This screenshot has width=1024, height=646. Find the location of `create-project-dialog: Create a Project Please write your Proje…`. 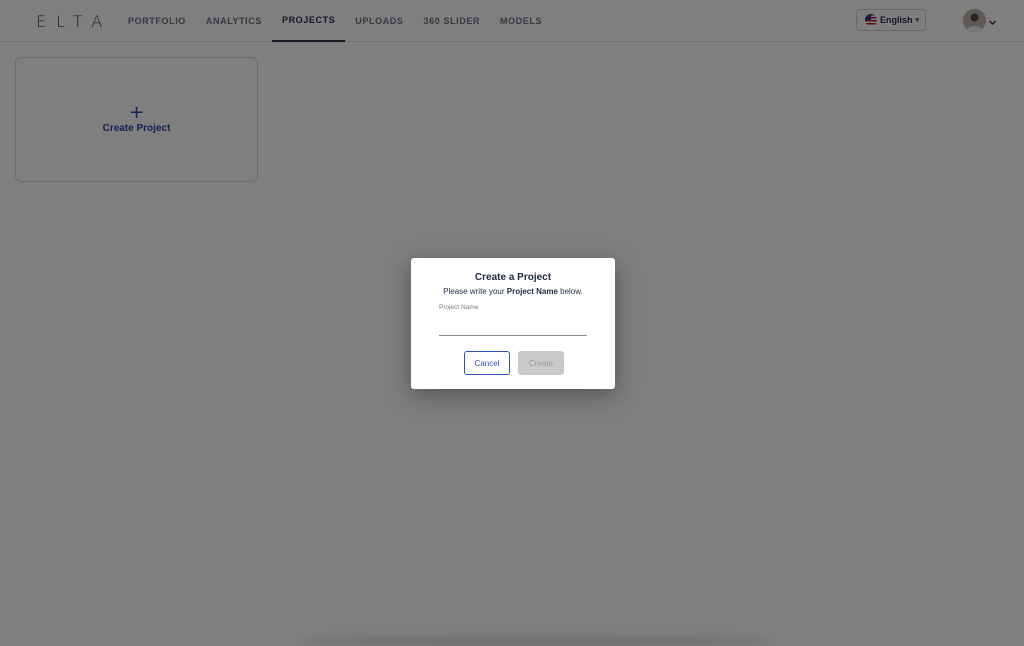

create-project-dialog: Create a Project Please write your Proje… is located at coordinates (513, 323).